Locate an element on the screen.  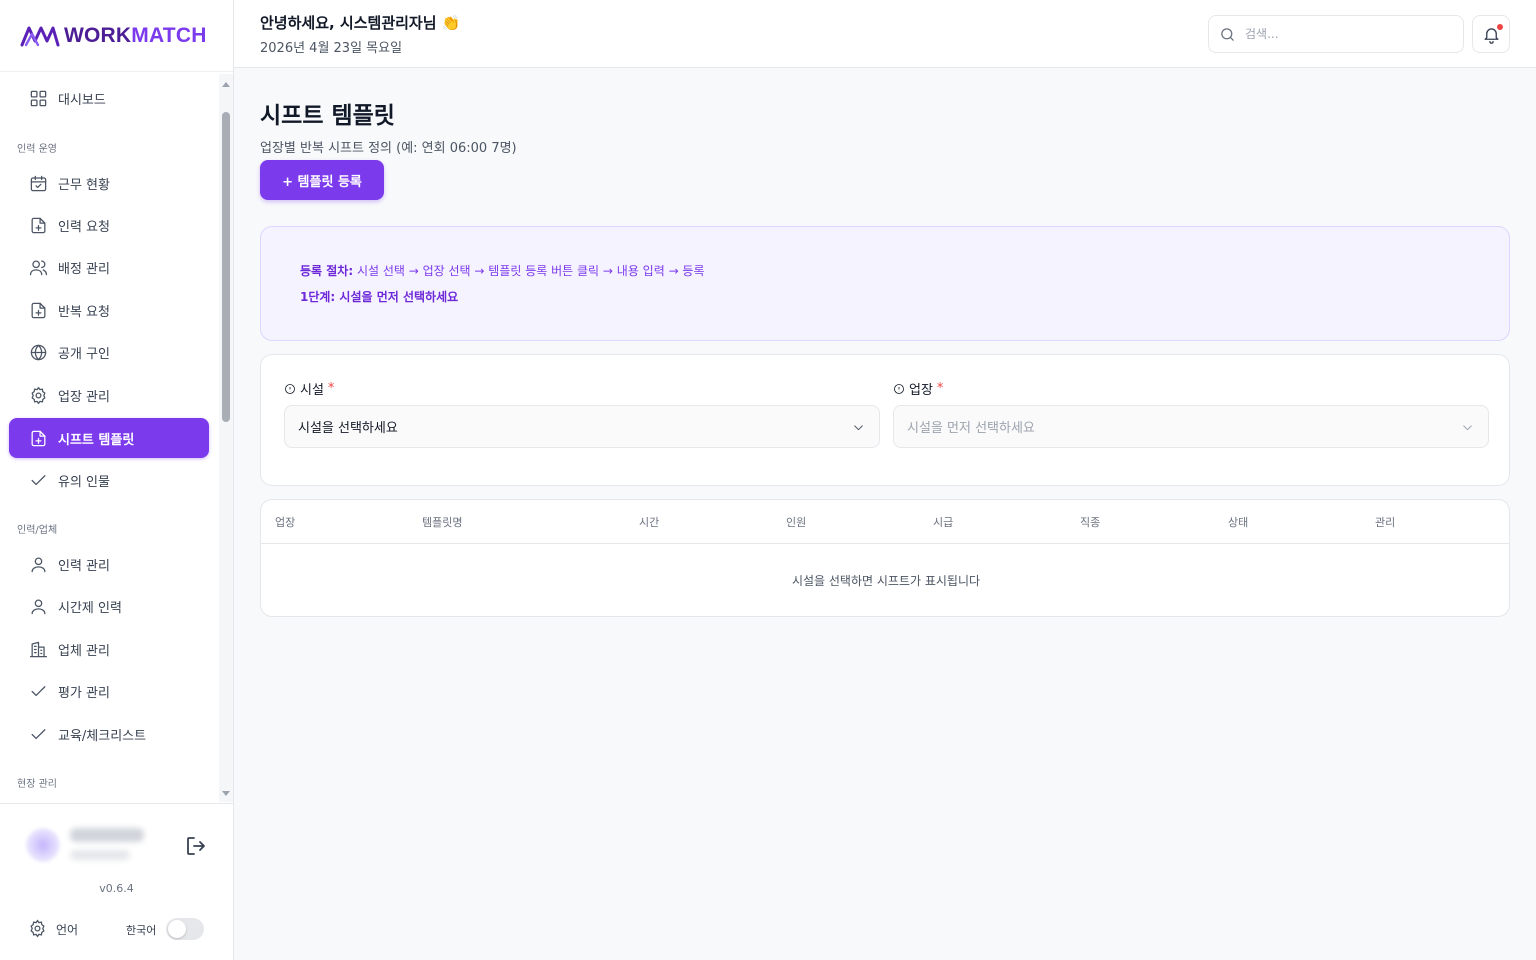
column-header-actions: 관리 is located at coordinates (1385, 522).